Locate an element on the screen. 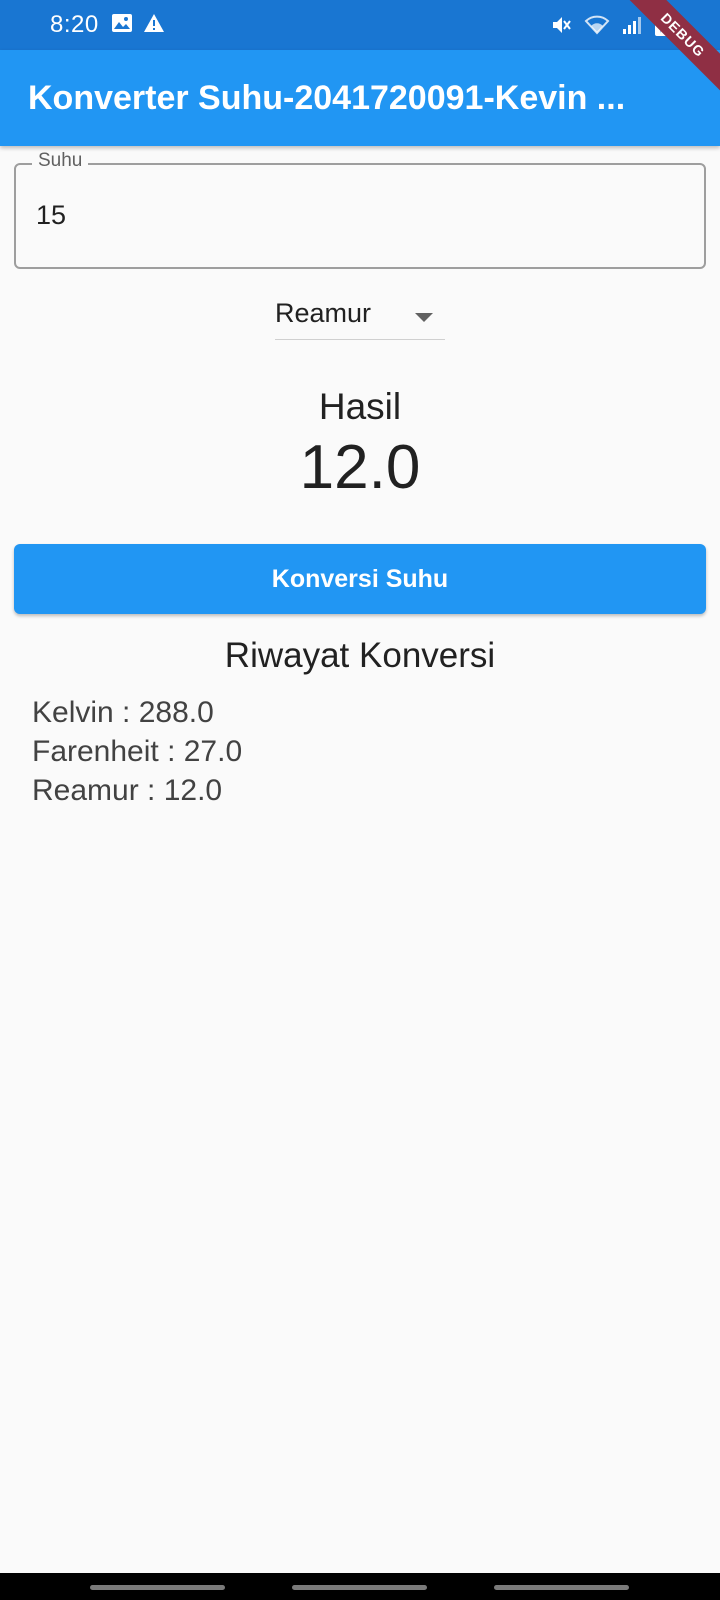  unit-dropdown-value: Reamur is located at coordinates (323, 313).